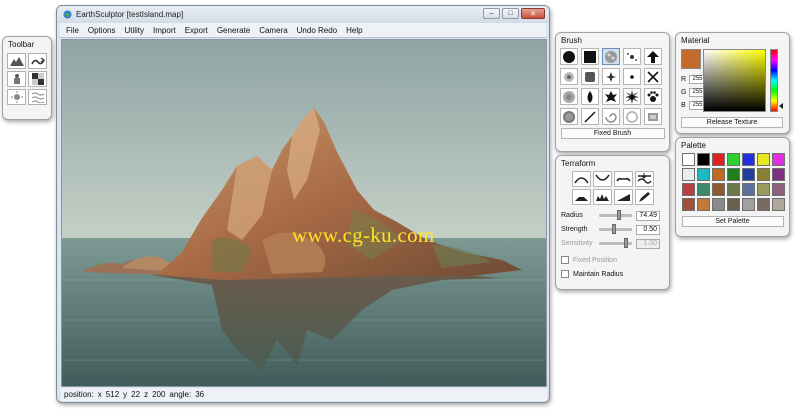 Image resolution: width=800 pixels, height=415 pixels. I want to click on checkbox, so click(565, 274).